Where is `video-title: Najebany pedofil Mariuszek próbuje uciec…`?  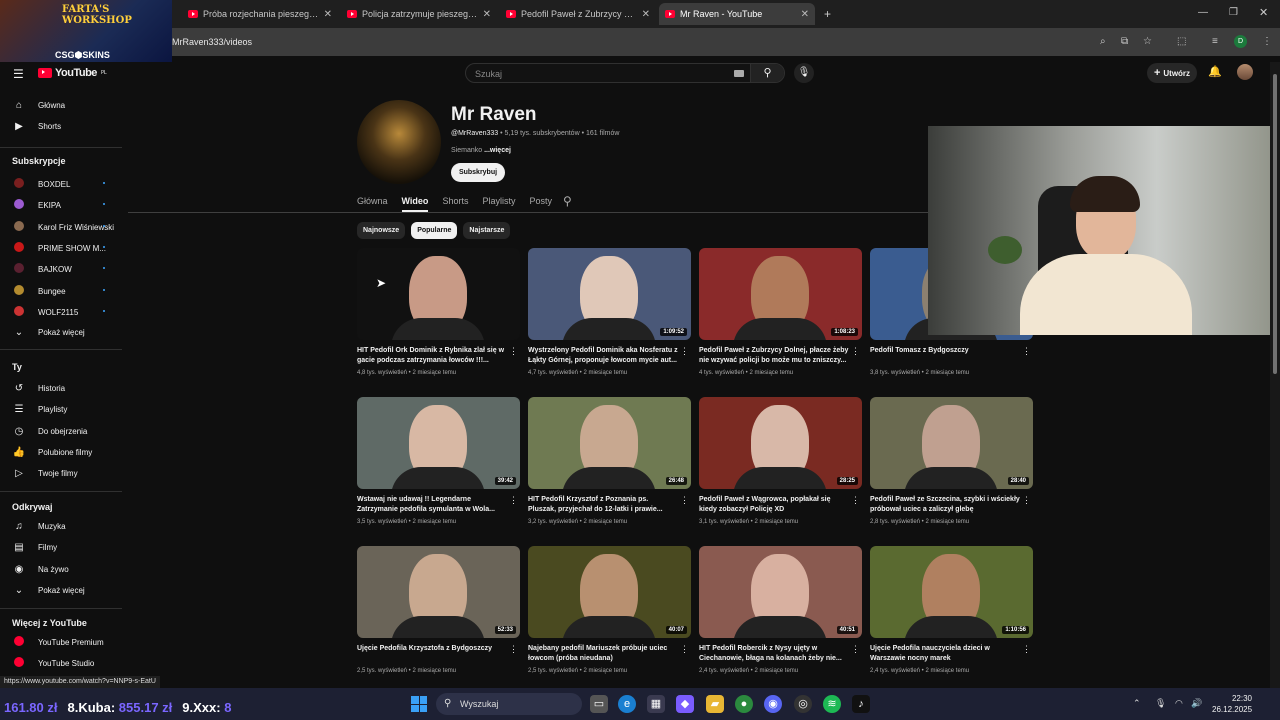 video-title: Najebany pedofil Mariuszek próbuje uciec… is located at coordinates (603, 654).